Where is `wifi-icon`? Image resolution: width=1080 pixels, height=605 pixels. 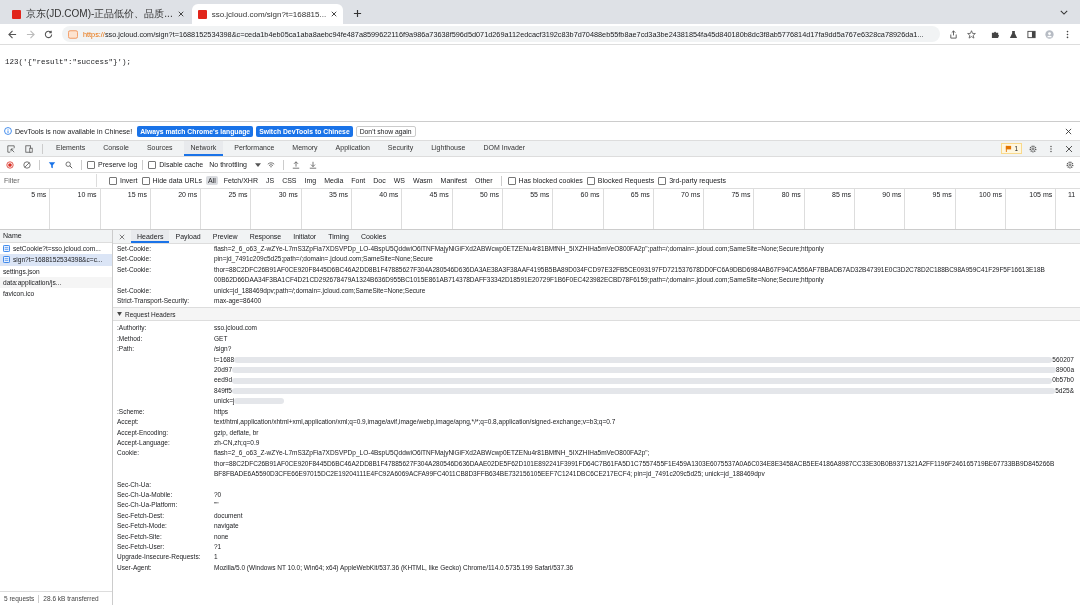
wifi-icon is located at coordinates (271, 164).